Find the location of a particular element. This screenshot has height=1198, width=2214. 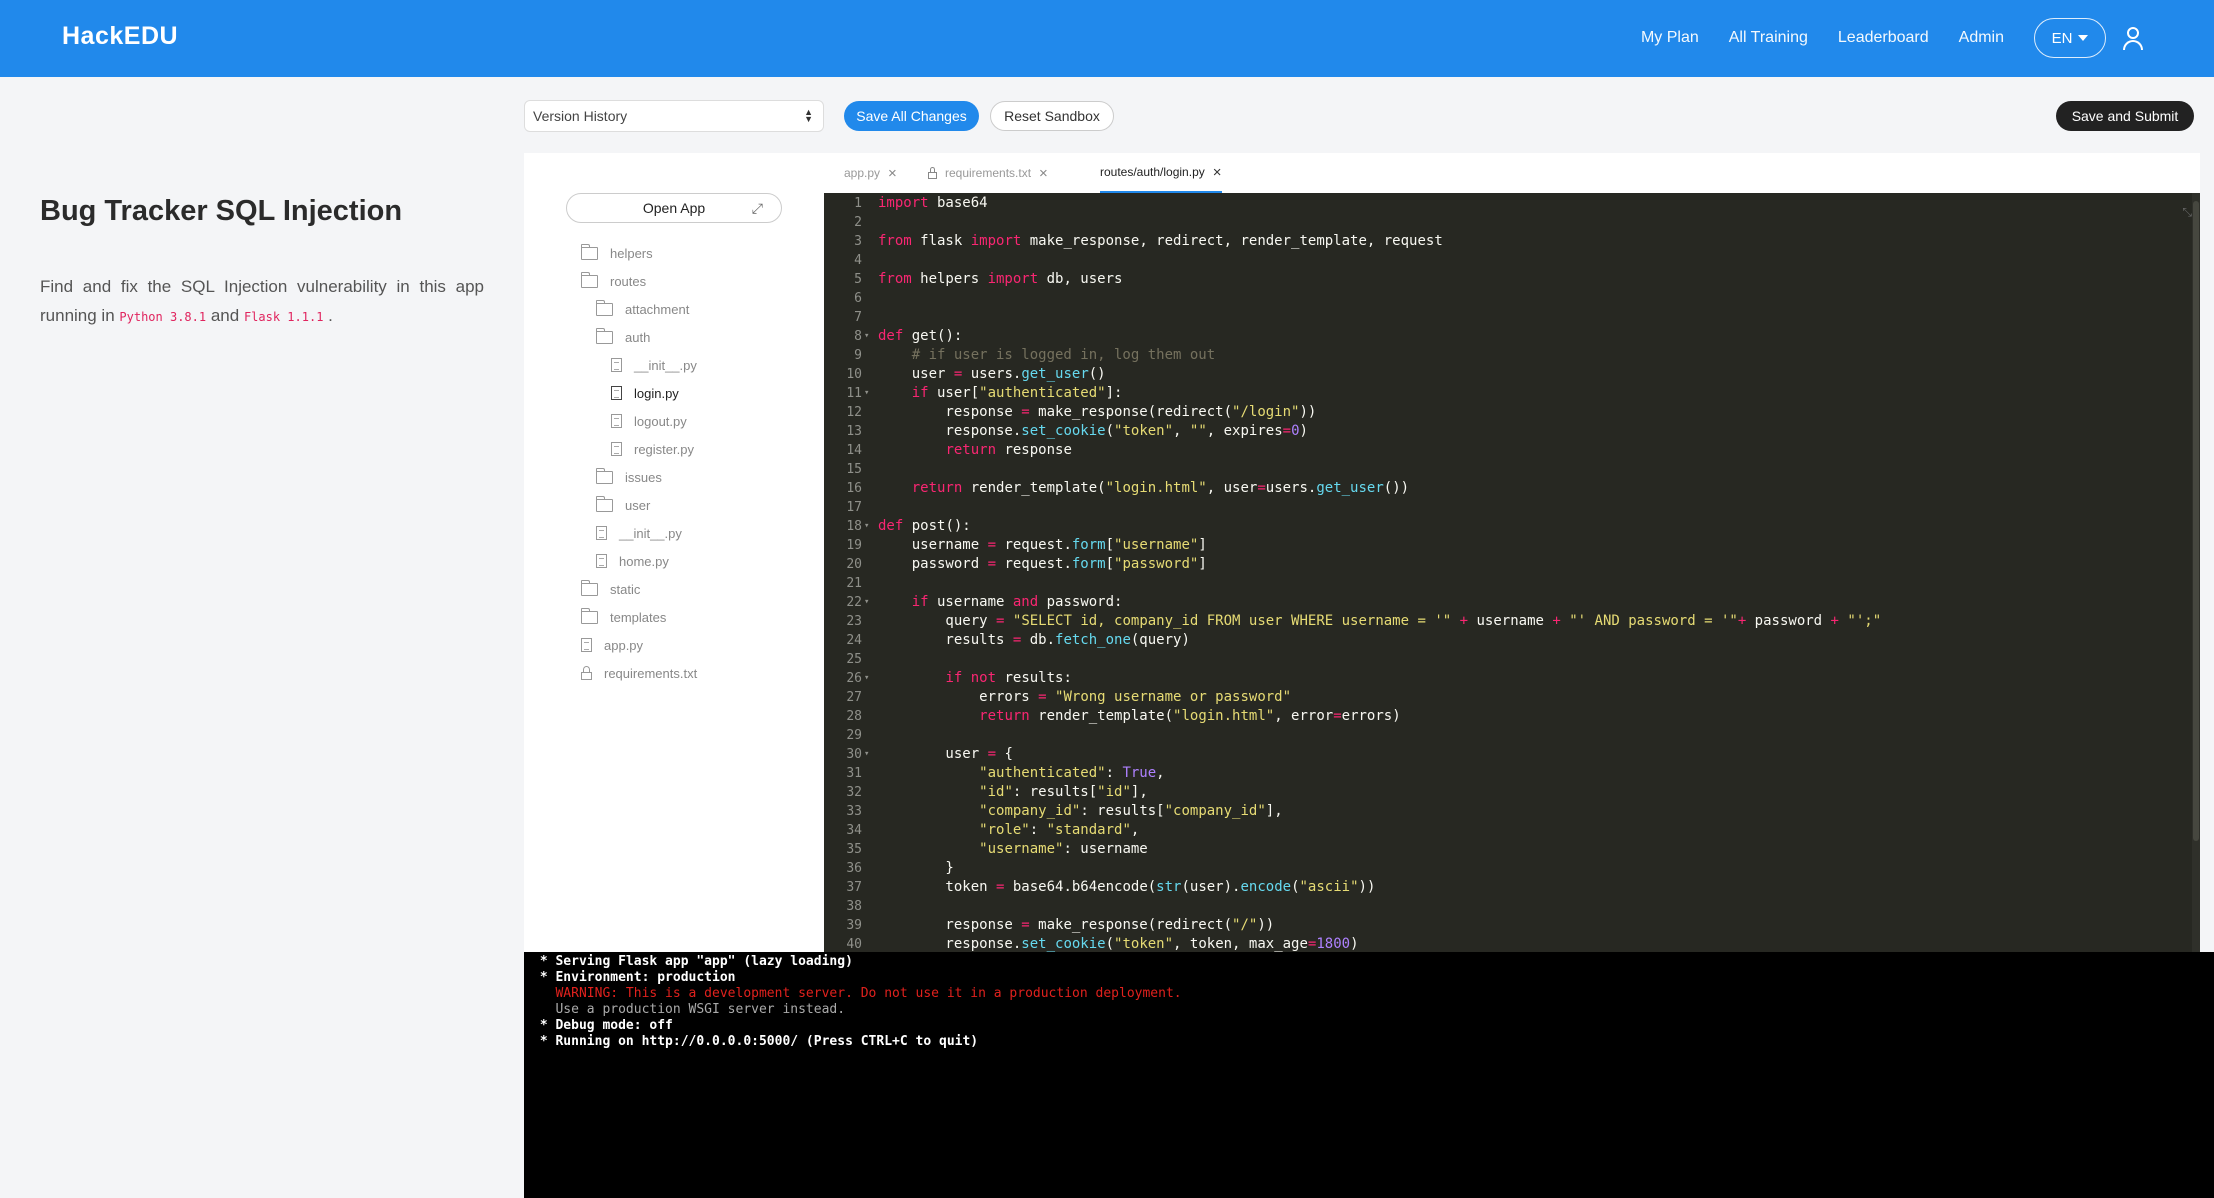

code-line: 7 is located at coordinates (1512, 317).